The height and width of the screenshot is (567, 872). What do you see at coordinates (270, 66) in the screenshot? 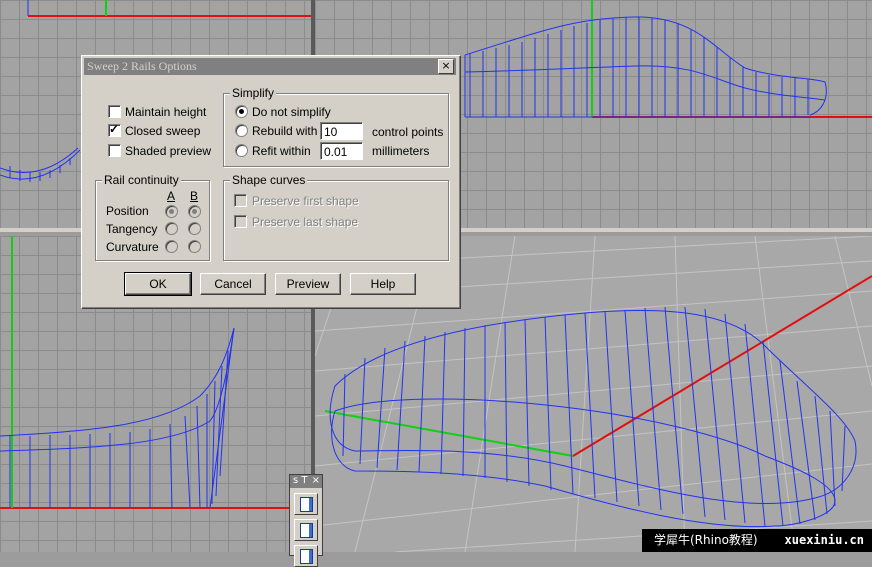
I see `dialog-title-bar: Sweep 2 Rails Options ×` at bounding box center [270, 66].